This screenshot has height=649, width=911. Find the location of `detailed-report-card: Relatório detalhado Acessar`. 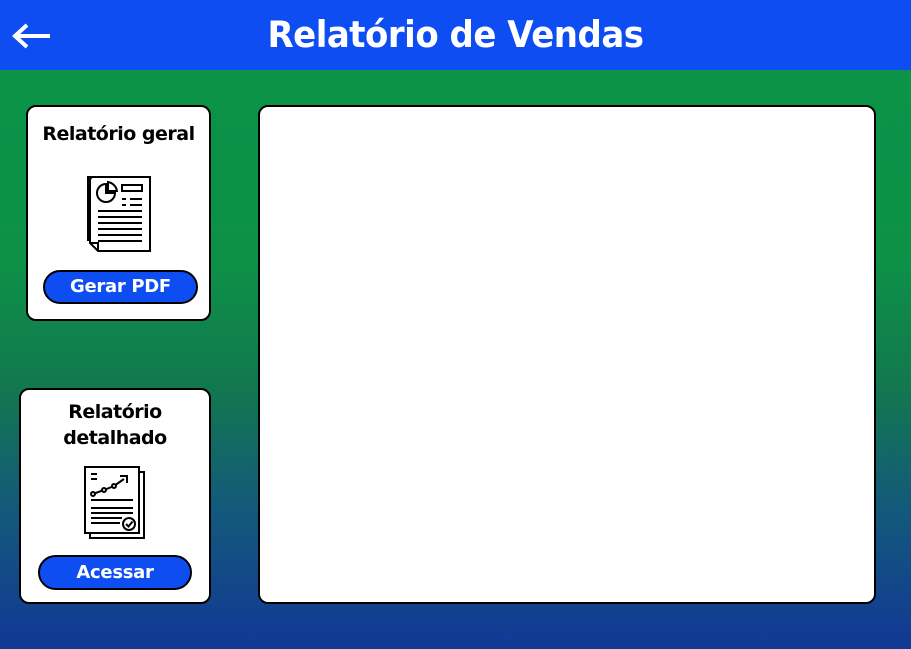

detailed-report-card: Relatório detalhado Acessar is located at coordinates (115, 496).